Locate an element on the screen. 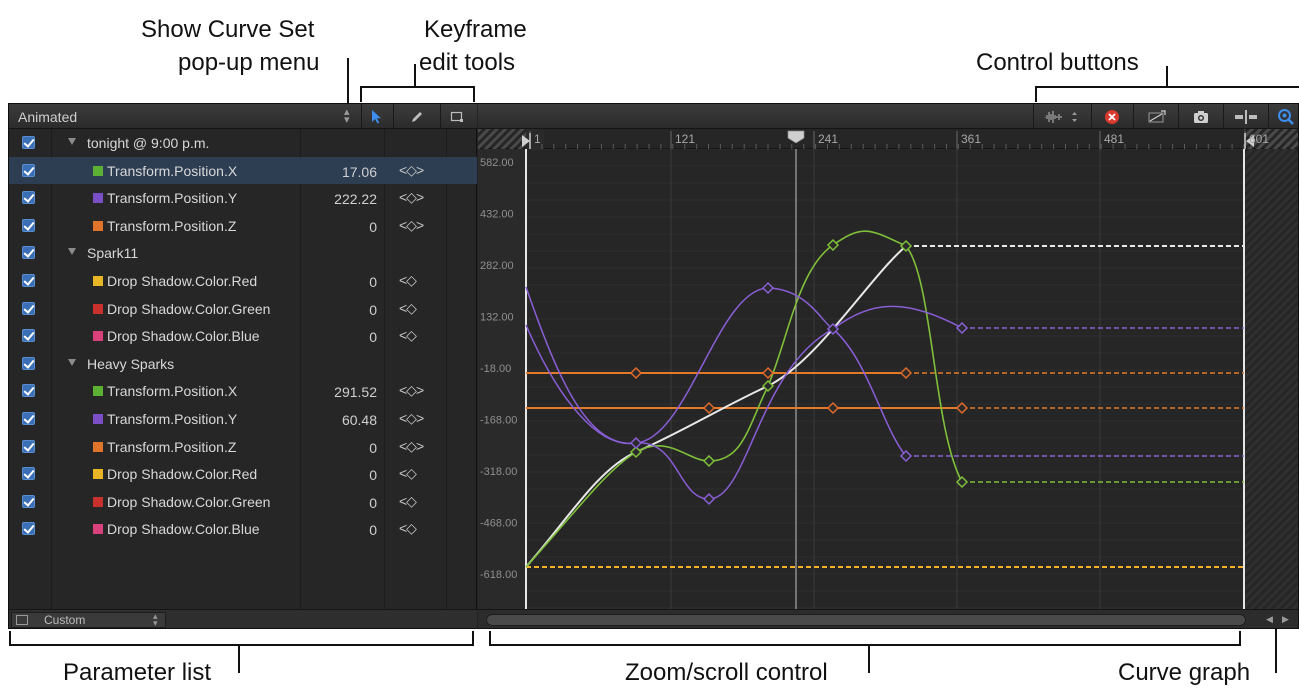 The height and width of the screenshot is (688, 1299). timeline-ruler: 1 121 241 361 481 601 is located at coordinates (888, 139).